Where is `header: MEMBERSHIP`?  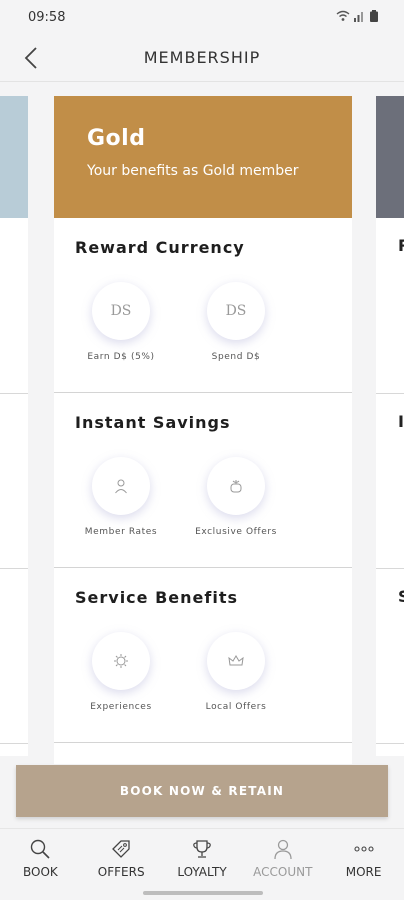 header: MEMBERSHIP is located at coordinates (202, 59).